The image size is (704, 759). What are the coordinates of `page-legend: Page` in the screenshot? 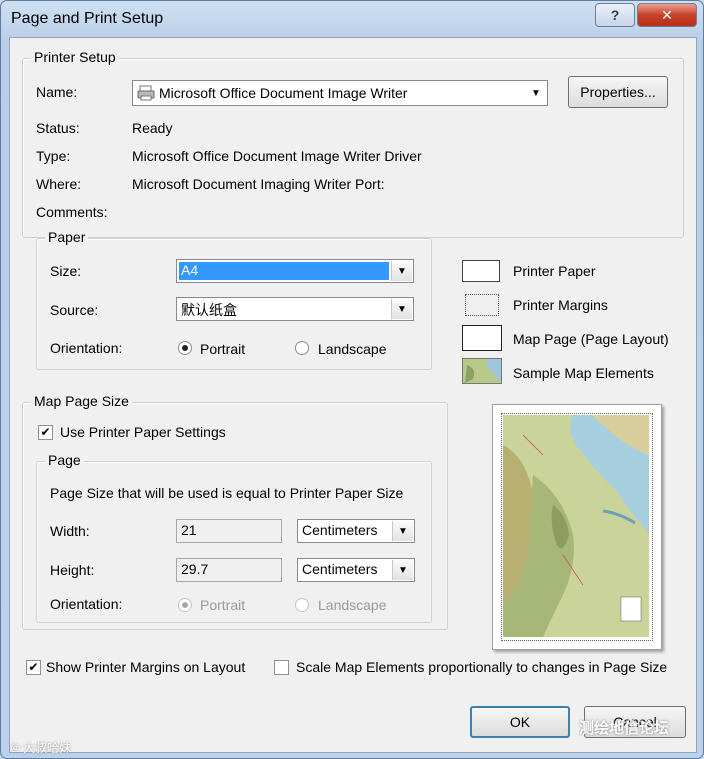 It's located at (64, 460).